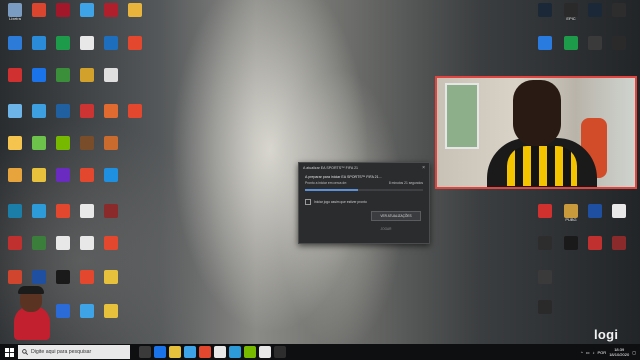 Image resolution: width=640 pixels, height=360 pixels. I want to click on taskbar-search-box: Digite aqui para pesquisar, so click(74, 352).